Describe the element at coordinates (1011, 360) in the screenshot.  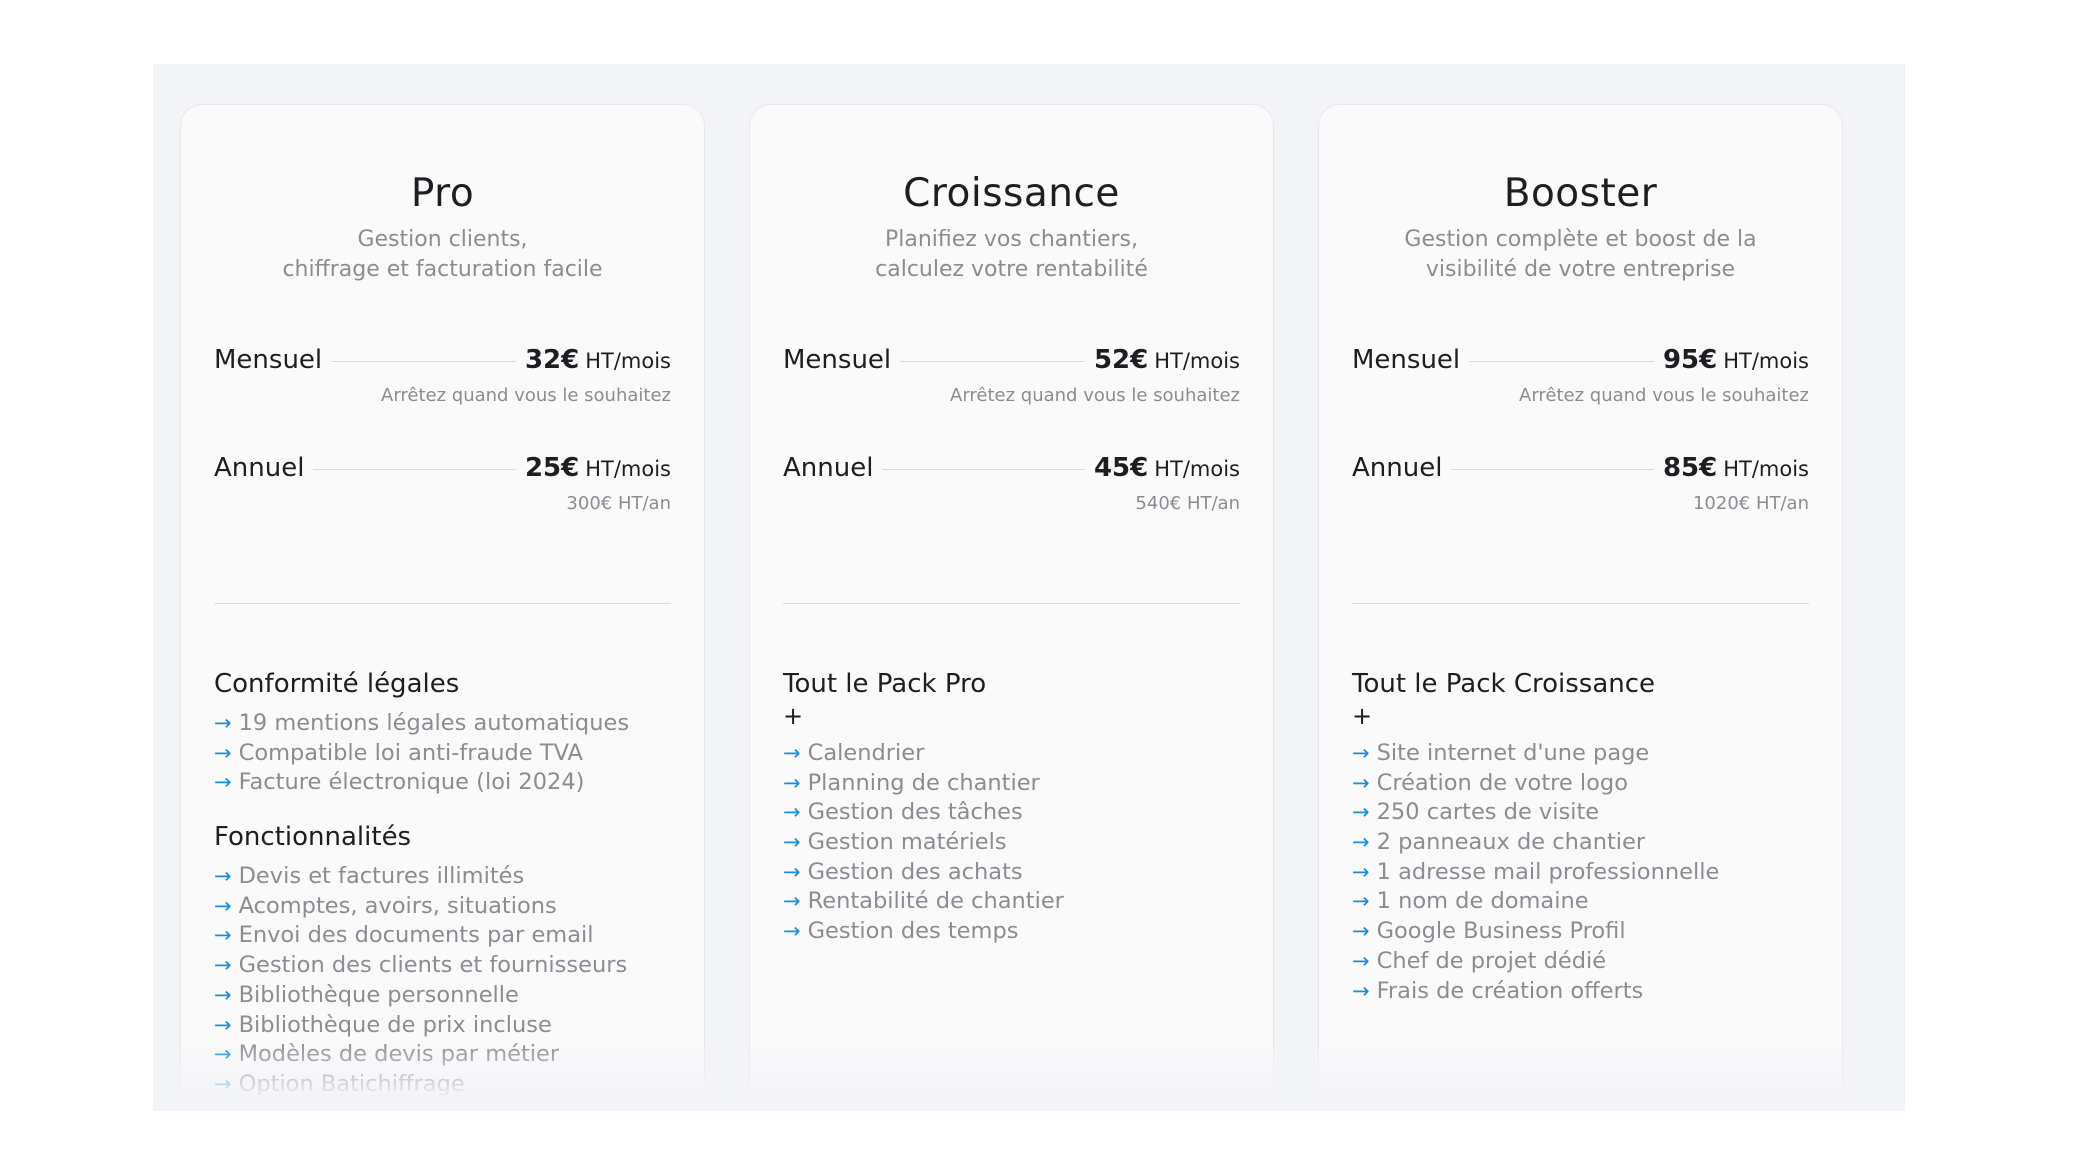
I see `monthly-price-row: Mensuel 52€ HT/mois` at that location.